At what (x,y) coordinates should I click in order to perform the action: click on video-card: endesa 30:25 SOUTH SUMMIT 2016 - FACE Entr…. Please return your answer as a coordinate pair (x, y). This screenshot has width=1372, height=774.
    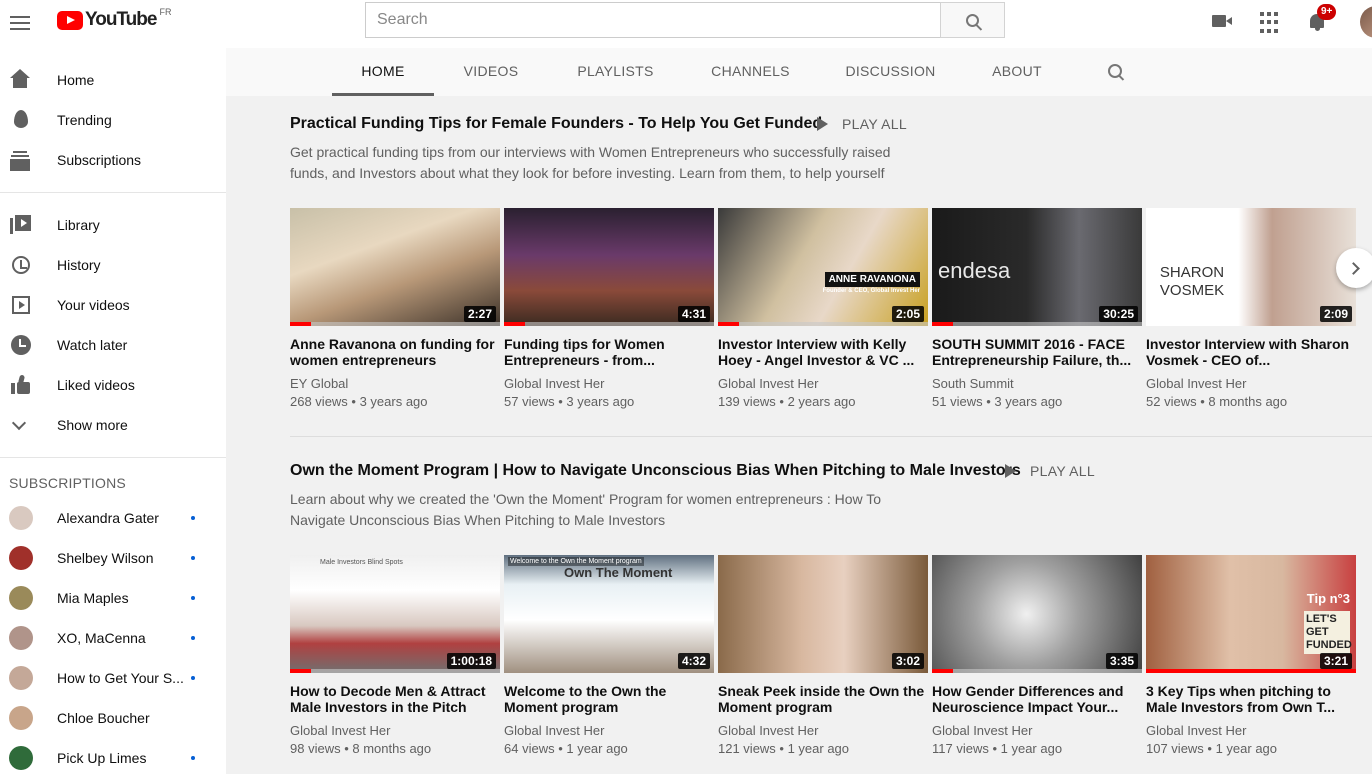
    Looking at the image, I should click on (1037, 309).